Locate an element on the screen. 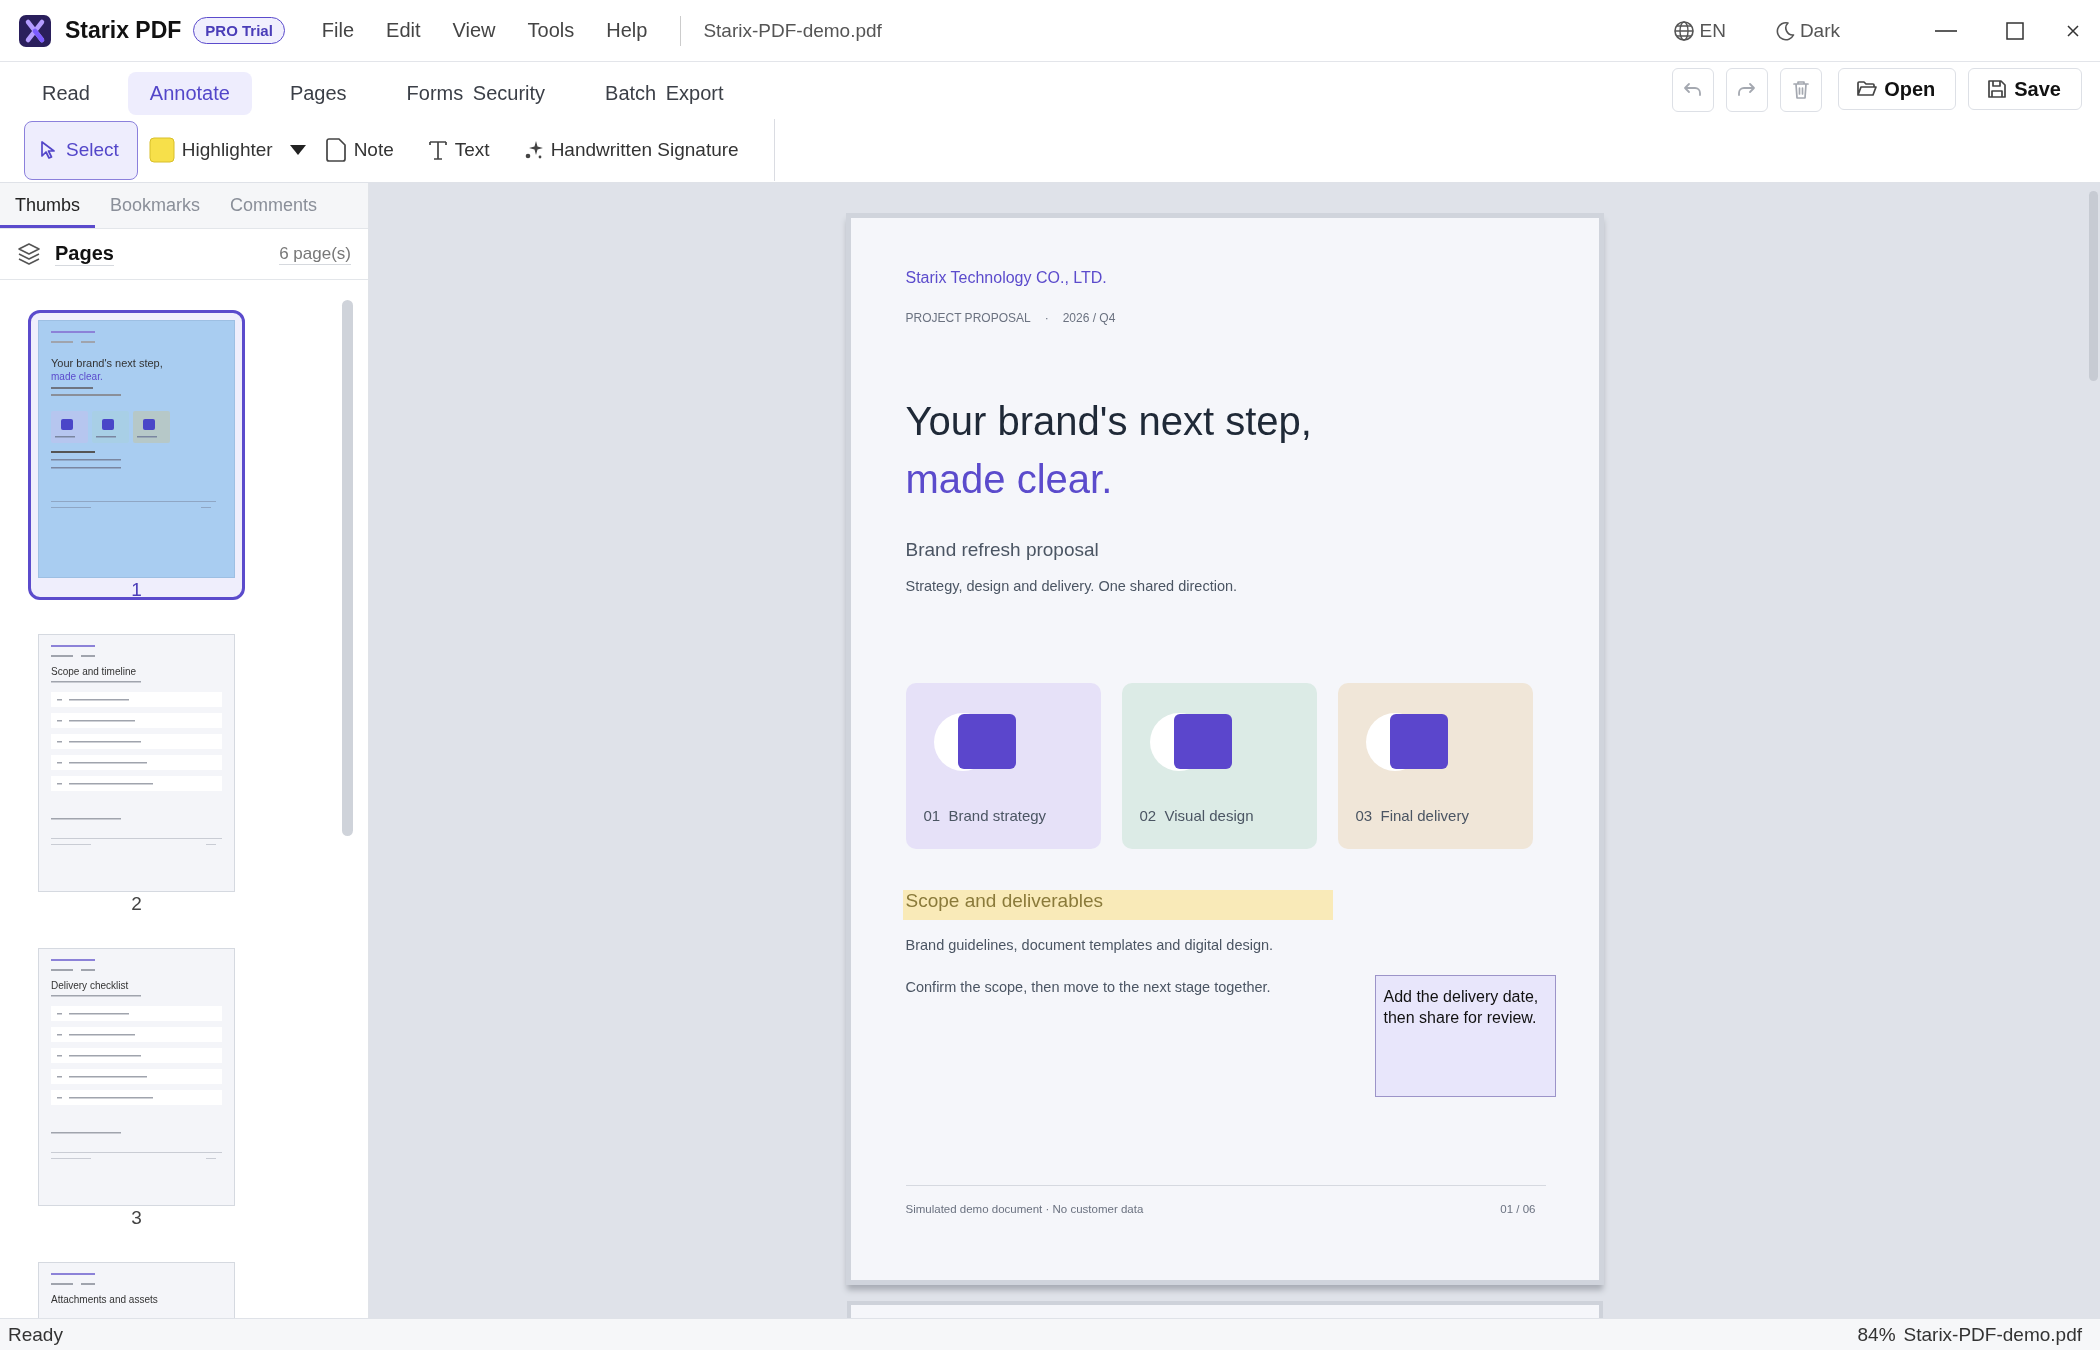 The width and height of the screenshot is (2100, 1350). menu-item: File is located at coordinates (338, 30).